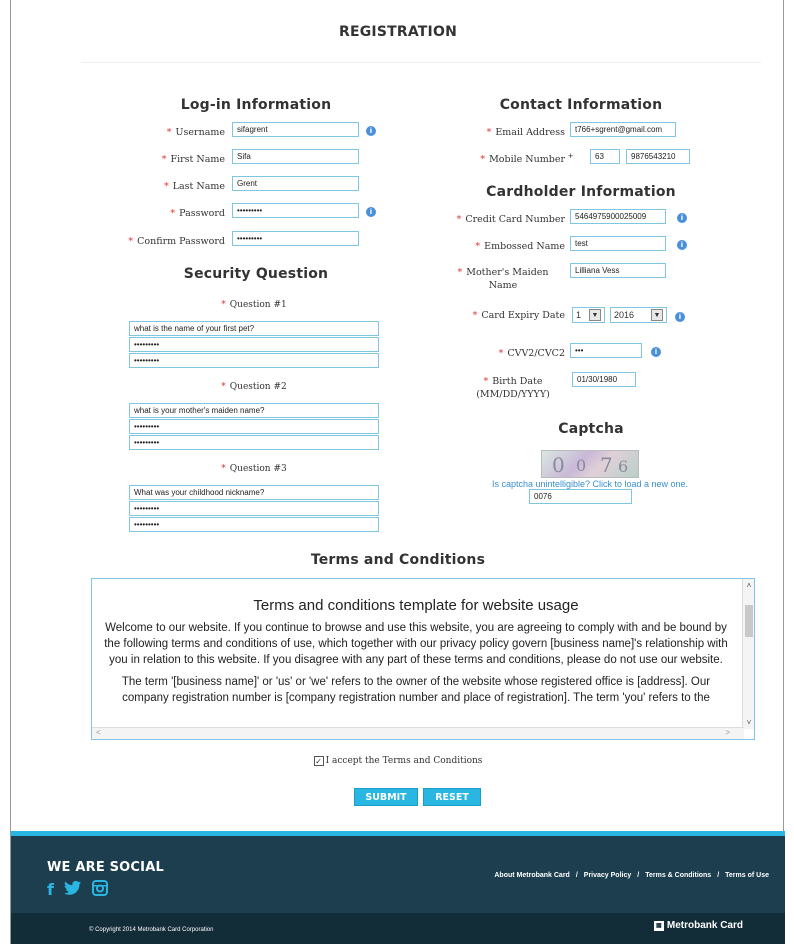 The width and height of the screenshot is (794, 944). What do you see at coordinates (604, 379) in the screenshot?
I see `birth-date-input` at bounding box center [604, 379].